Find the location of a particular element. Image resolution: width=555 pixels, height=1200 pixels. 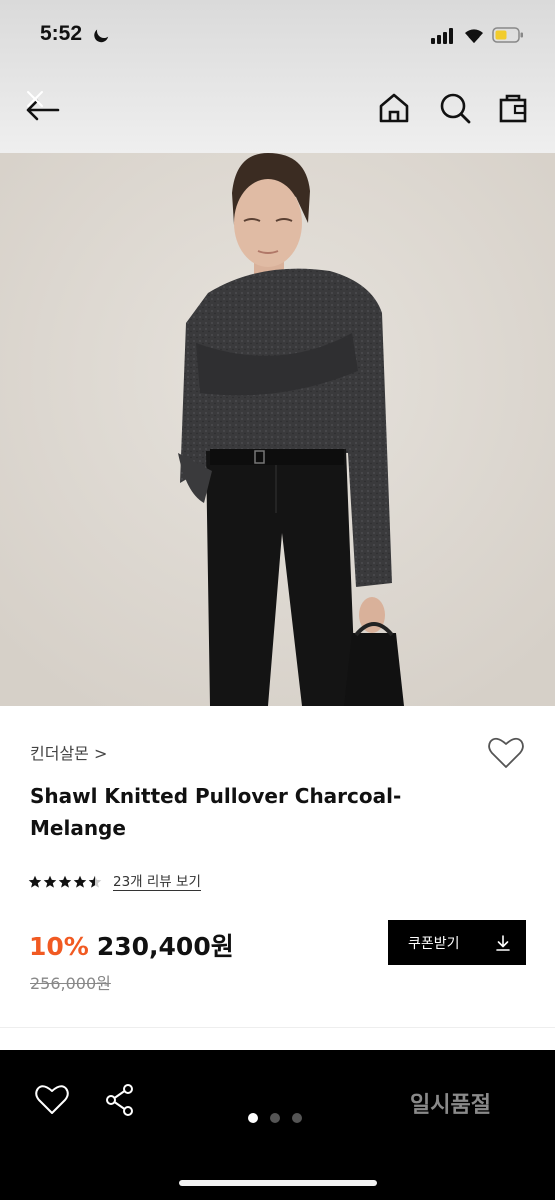

moon-icon is located at coordinates (104, 31).